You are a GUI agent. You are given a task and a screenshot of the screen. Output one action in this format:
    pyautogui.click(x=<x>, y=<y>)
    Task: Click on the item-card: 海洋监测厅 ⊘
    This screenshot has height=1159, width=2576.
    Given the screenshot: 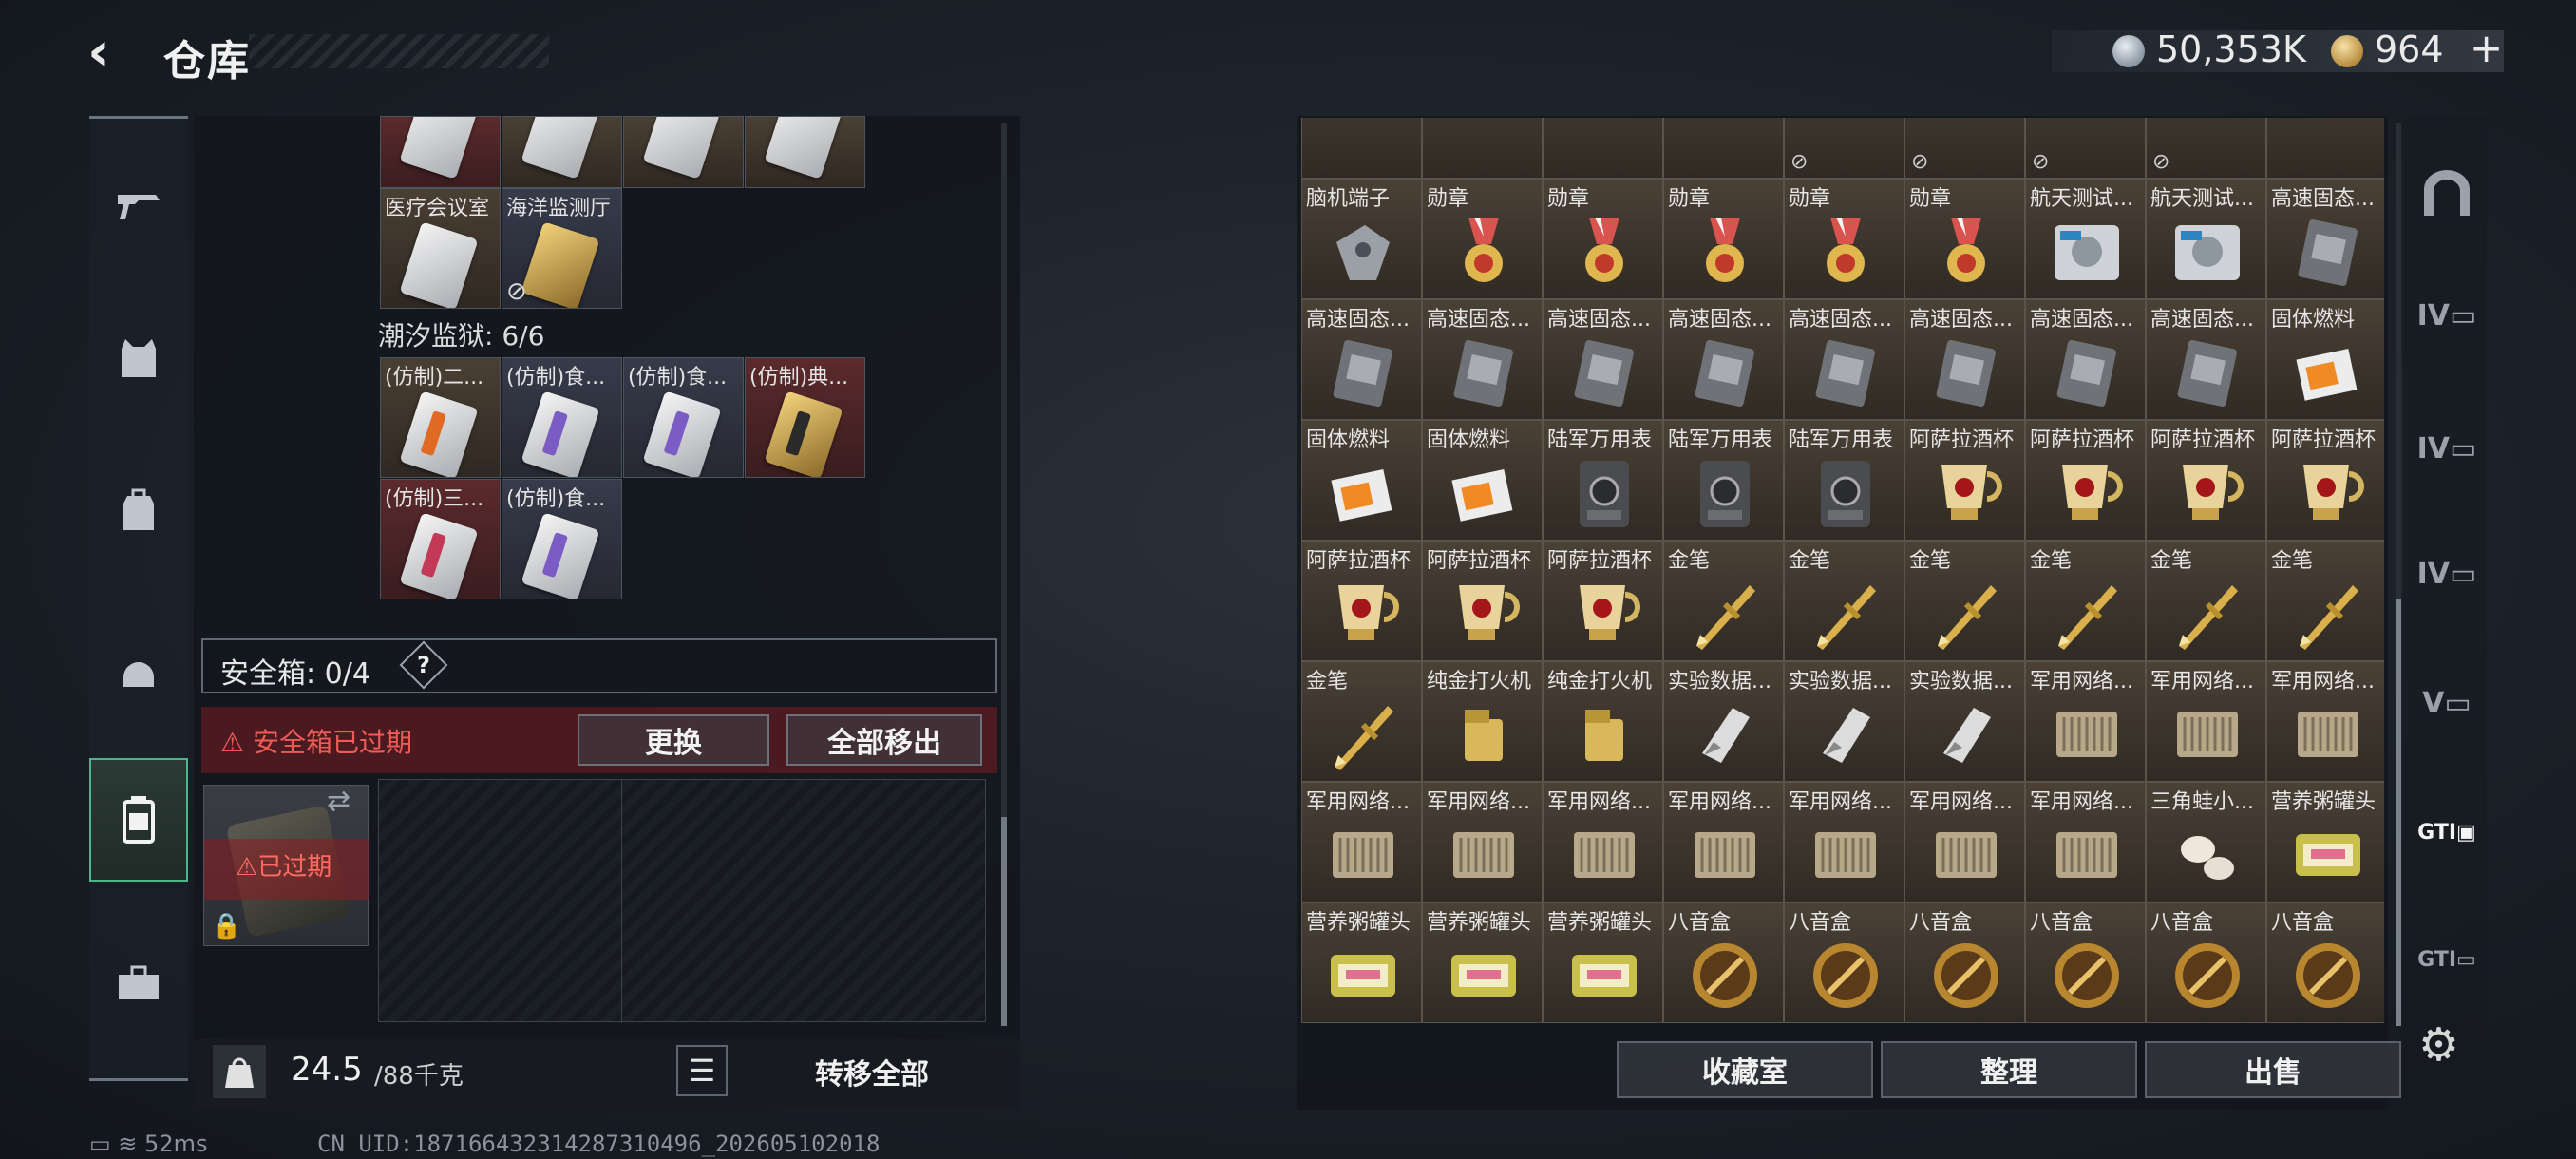 What is the action you would take?
    pyautogui.click(x=562, y=248)
    